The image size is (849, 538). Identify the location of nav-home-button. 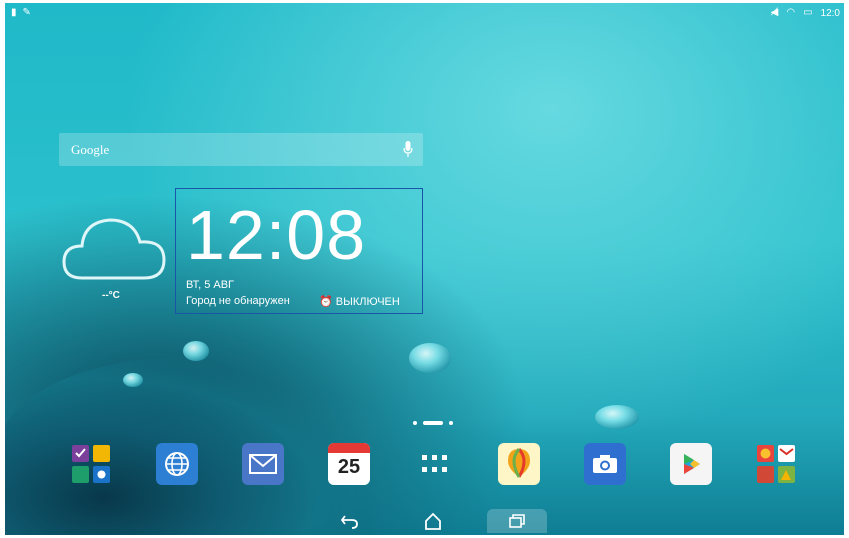
(433, 521).